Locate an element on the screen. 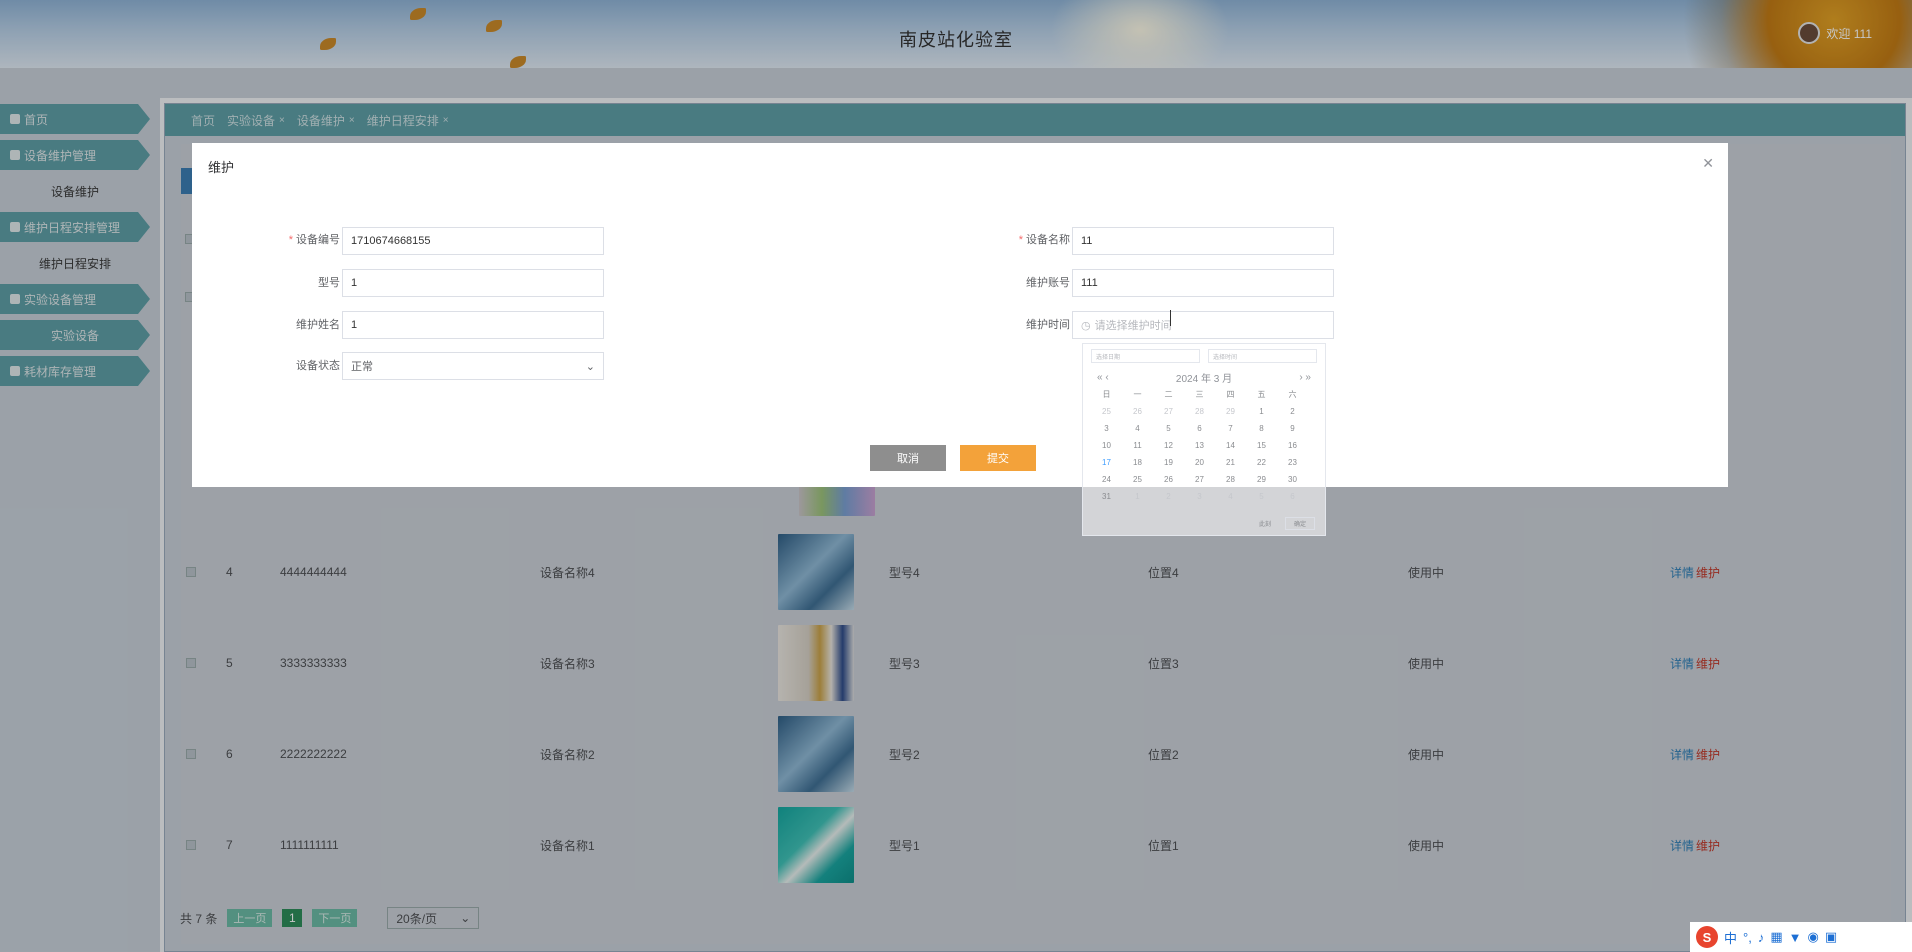  name-field: 11 is located at coordinates (1203, 241).